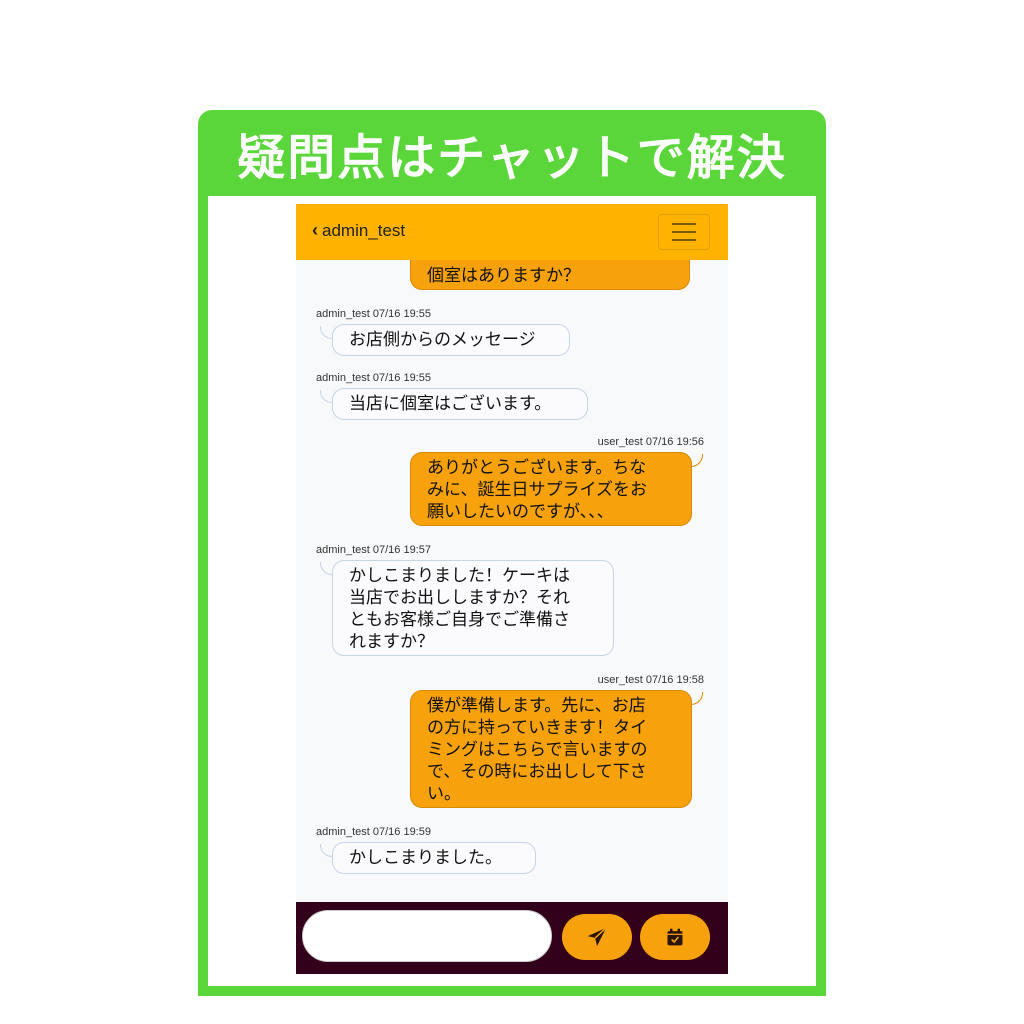 Image resolution: width=1024 pixels, height=1024 pixels. What do you see at coordinates (503, 276) in the screenshot?
I see `message-text: 個室はありますか？` at bounding box center [503, 276].